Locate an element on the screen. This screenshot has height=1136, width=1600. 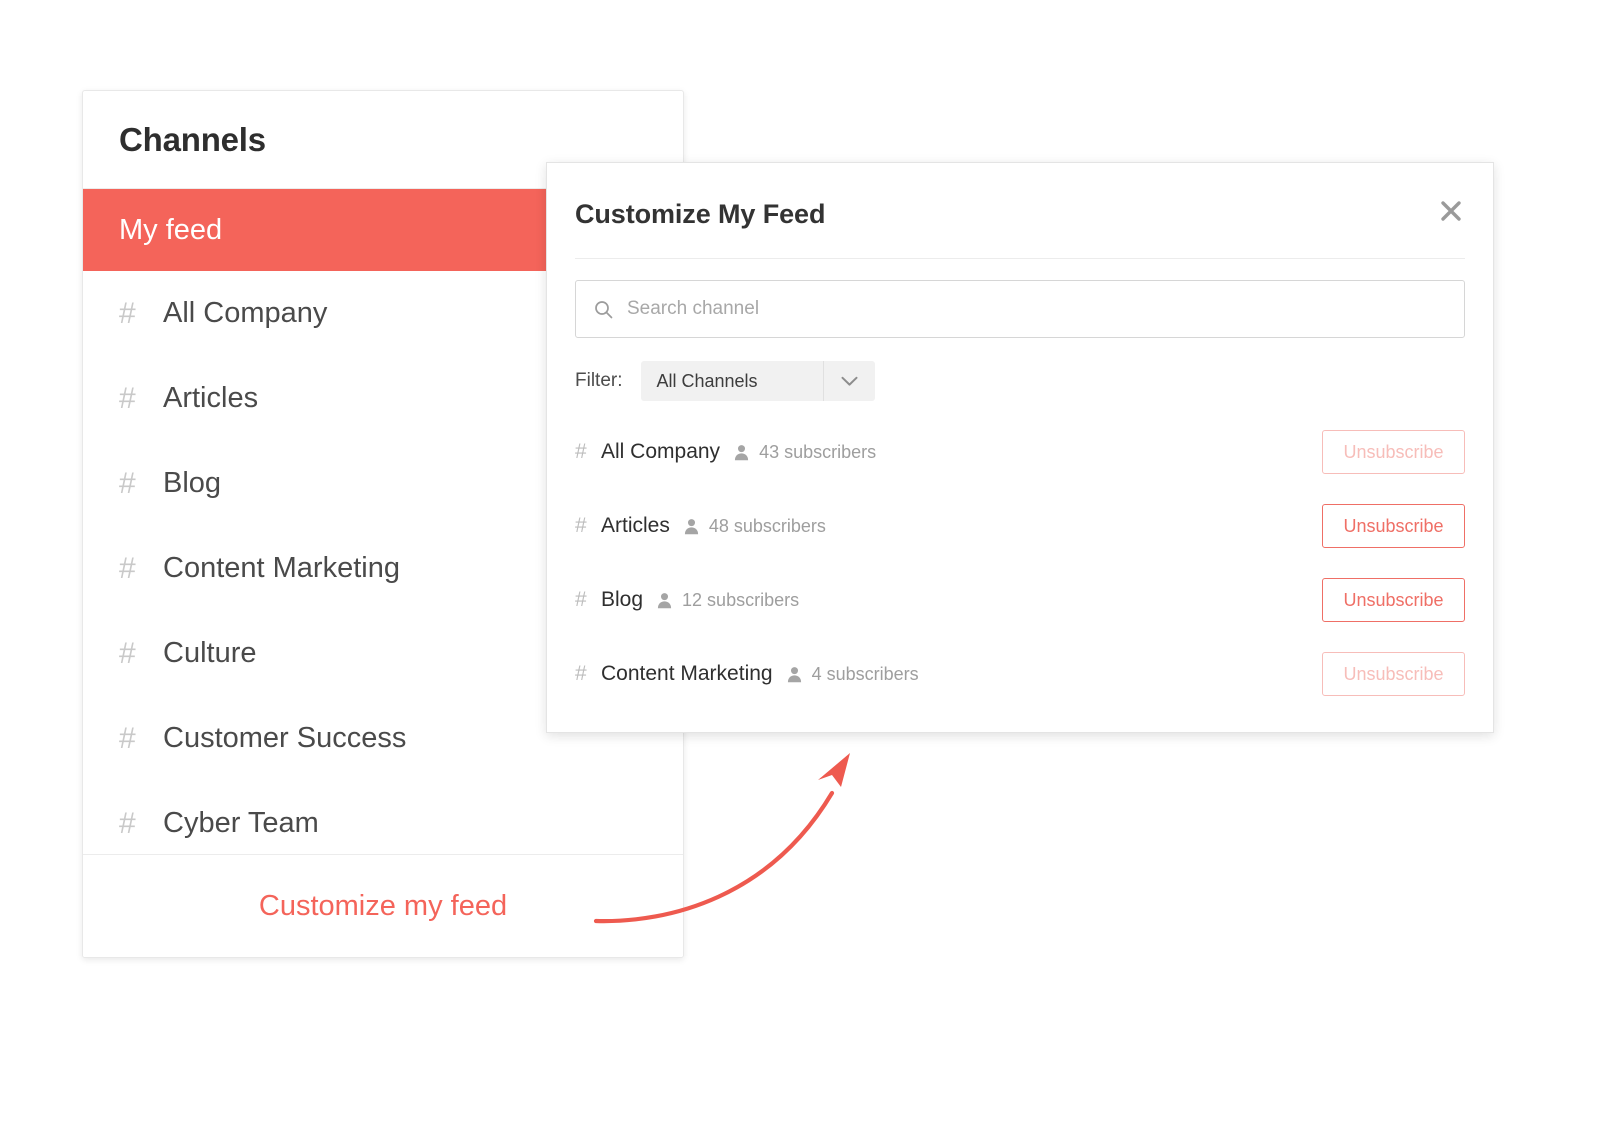
modal-header: Customize My Feed is located at coordinates (1020, 196).